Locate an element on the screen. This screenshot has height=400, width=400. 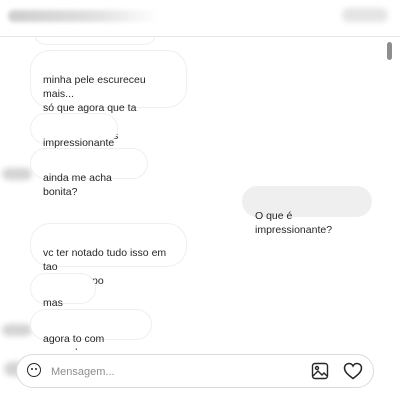
message-text: O que é impressionante? is located at coordinates (294, 223).